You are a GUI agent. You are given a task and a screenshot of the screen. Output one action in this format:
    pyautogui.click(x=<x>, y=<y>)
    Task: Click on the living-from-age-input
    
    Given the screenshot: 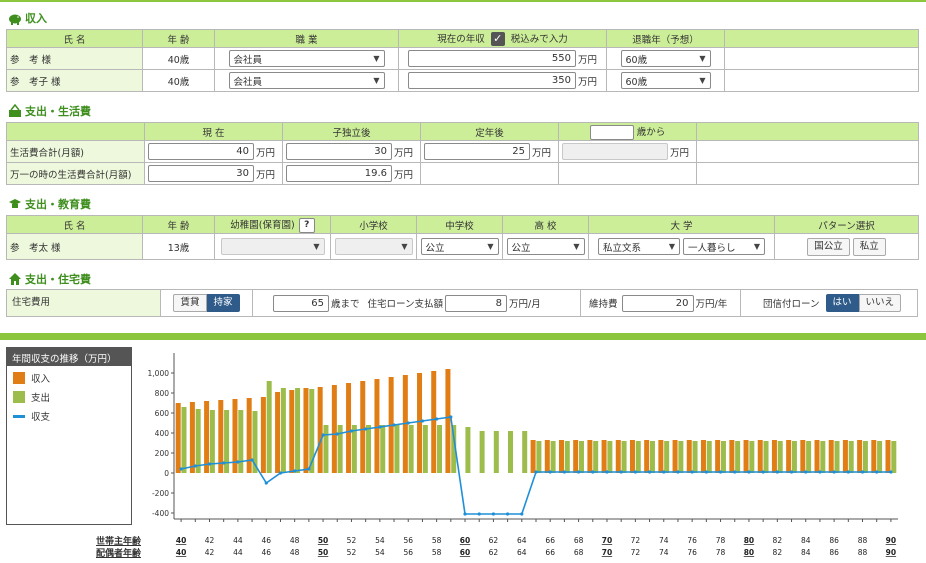 What is the action you would take?
    pyautogui.click(x=615, y=151)
    